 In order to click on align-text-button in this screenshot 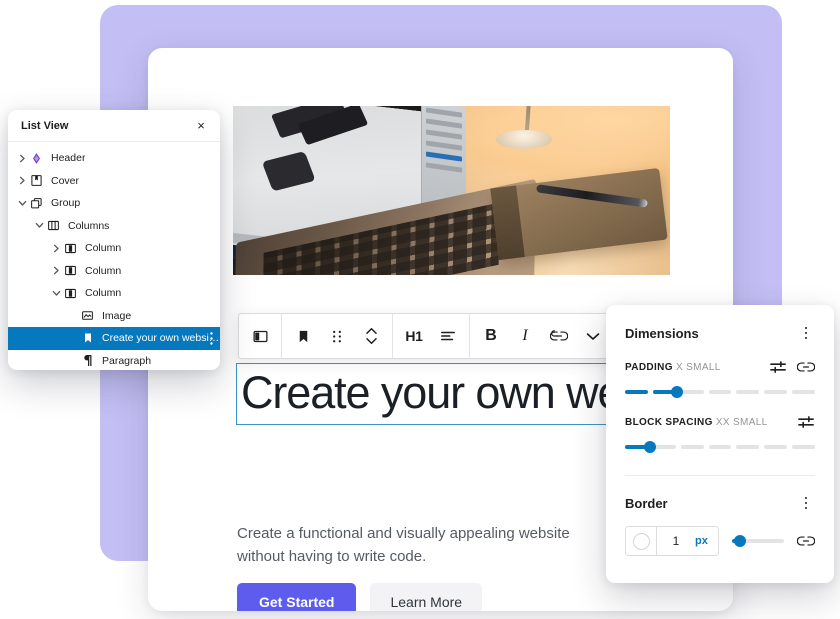, I will do `click(448, 336)`.